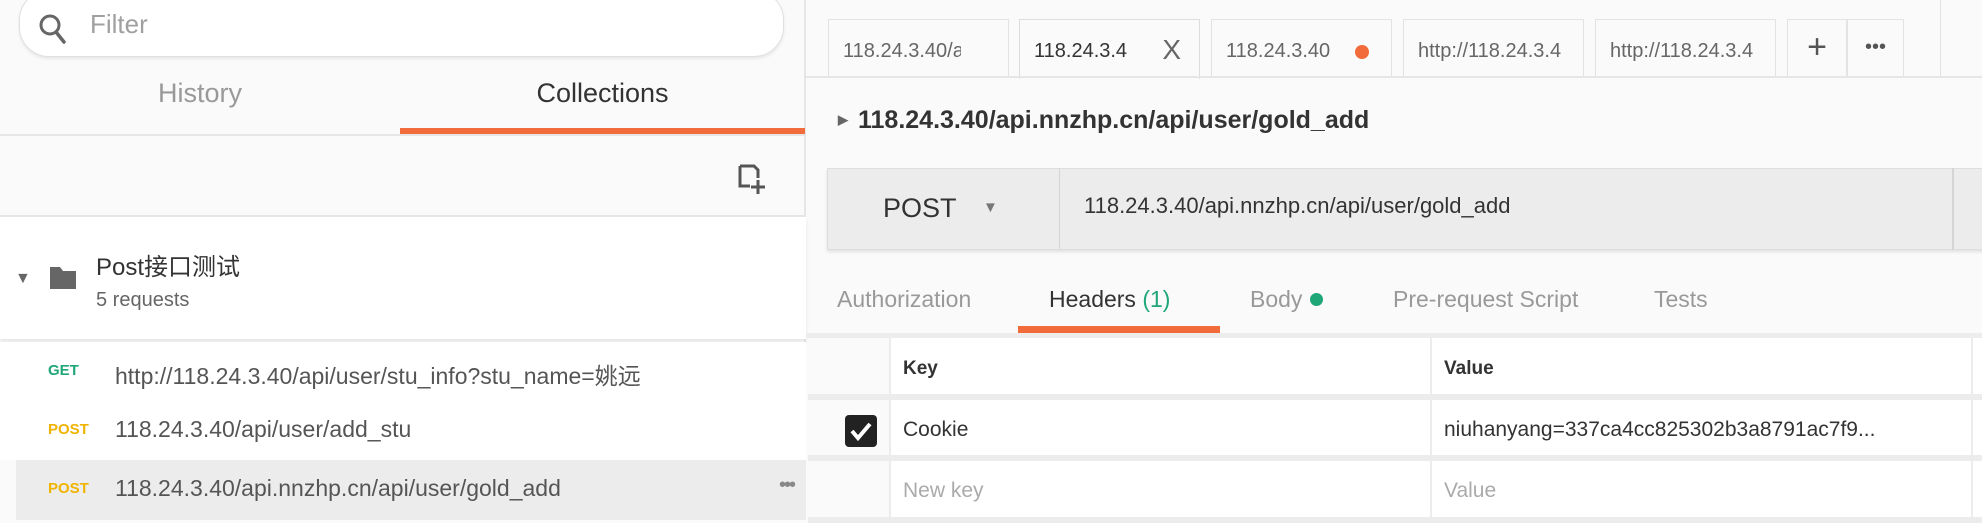 This screenshot has height=523, width=1982. I want to click on collection-post: ▼ Post接口测试 5 requests, so click(403, 278).